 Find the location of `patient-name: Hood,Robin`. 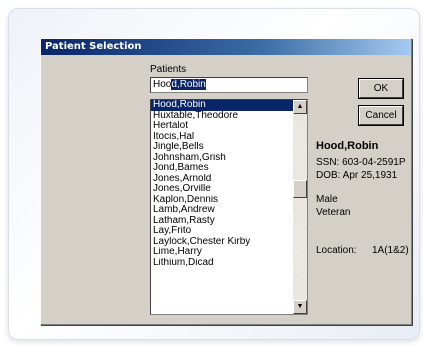

patient-name: Hood,Robin is located at coordinates (347, 146).